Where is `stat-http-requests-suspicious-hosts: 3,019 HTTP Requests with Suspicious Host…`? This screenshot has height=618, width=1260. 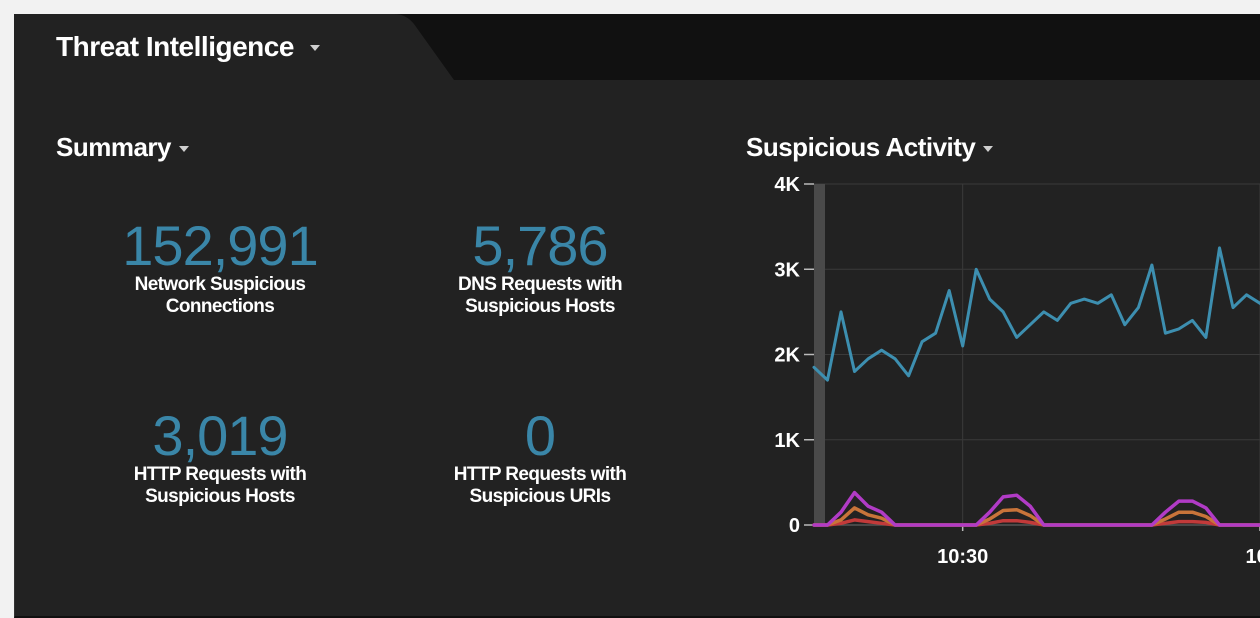
stat-http-requests-suspicious-hosts: 3,019 HTTP Requests with Suspicious Host… is located at coordinates (220, 458).